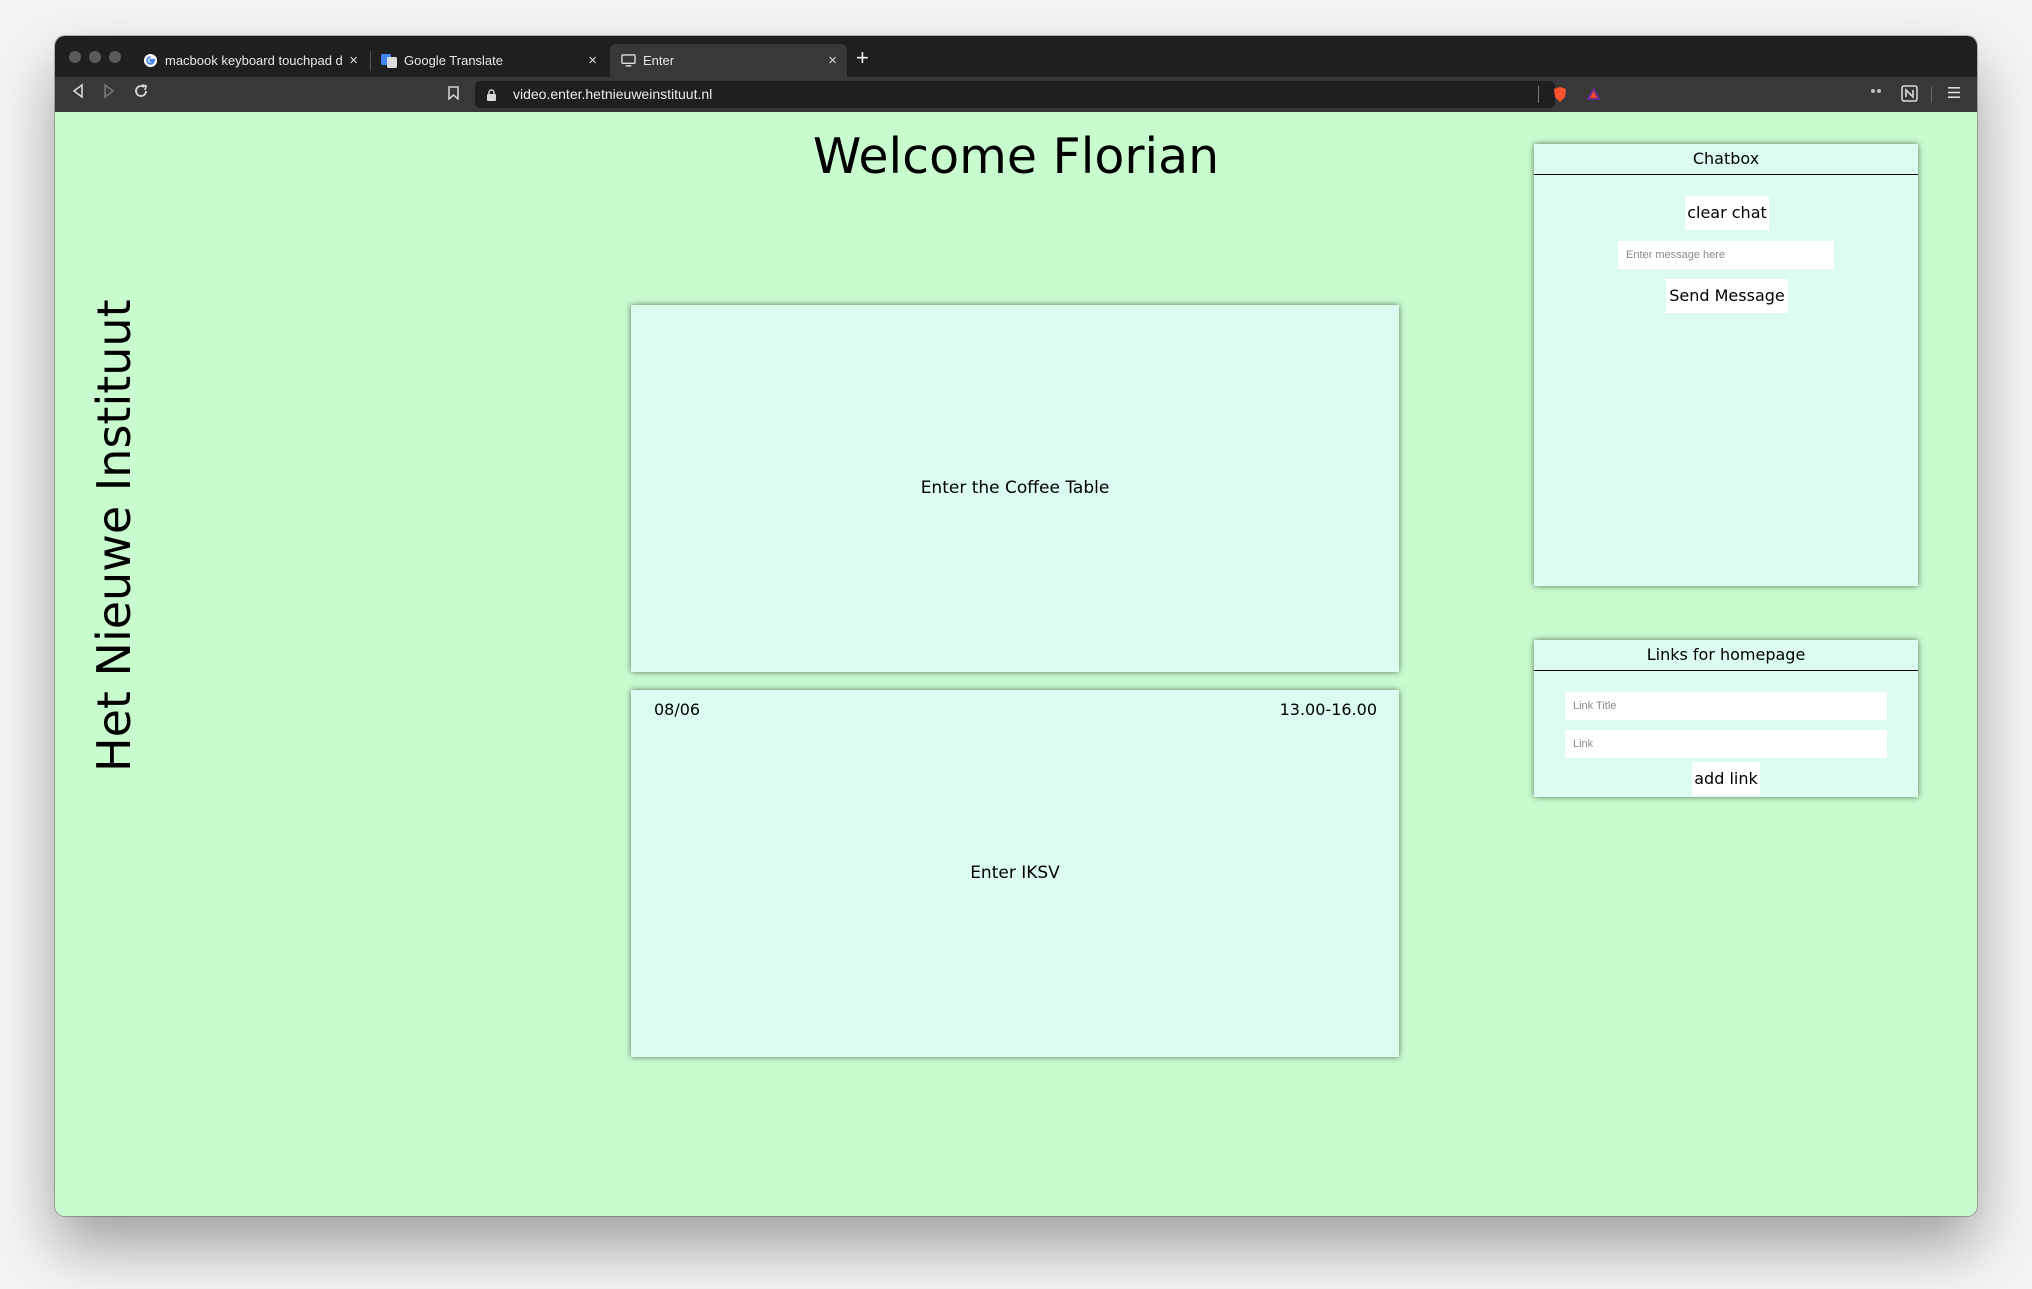 The image size is (2032, 1289). Describe the element at coordinates (728, 60) in the screenshot. I see `tab-enter: Enter ×` at that location.